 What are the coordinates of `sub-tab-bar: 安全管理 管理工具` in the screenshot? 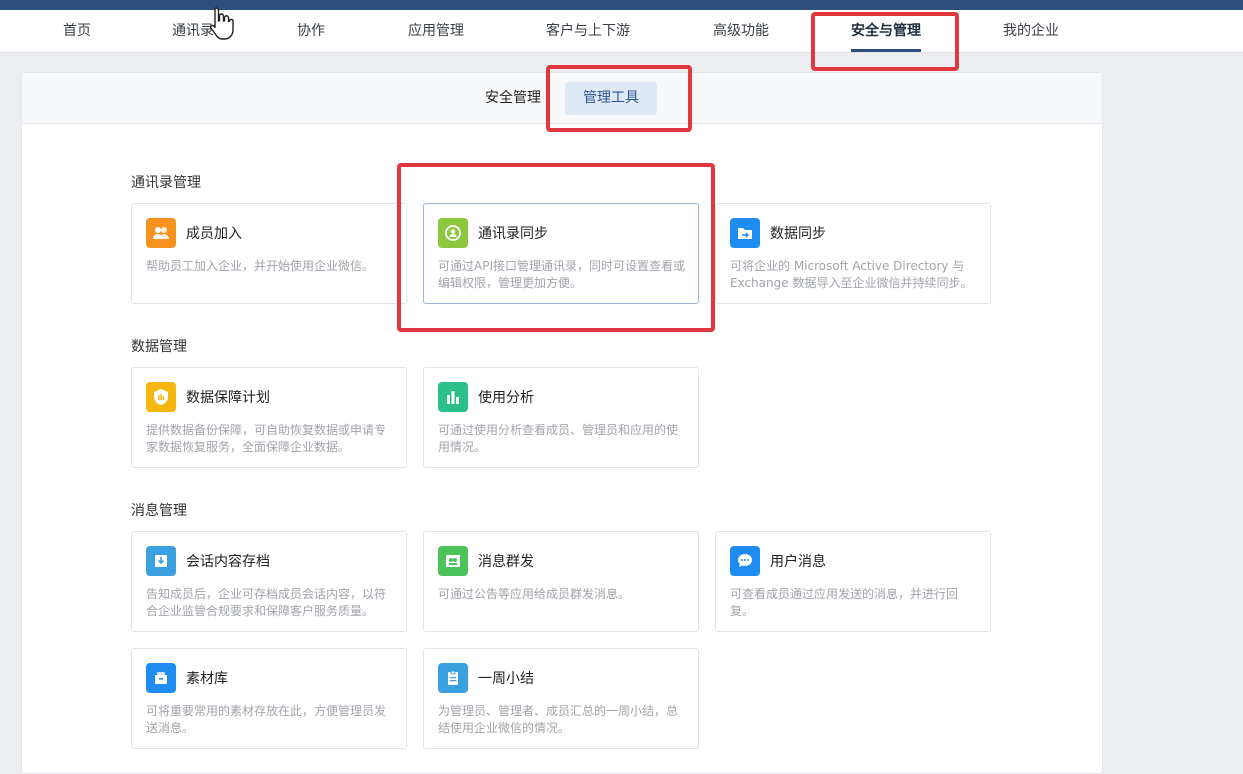 It's located at (562, 98).